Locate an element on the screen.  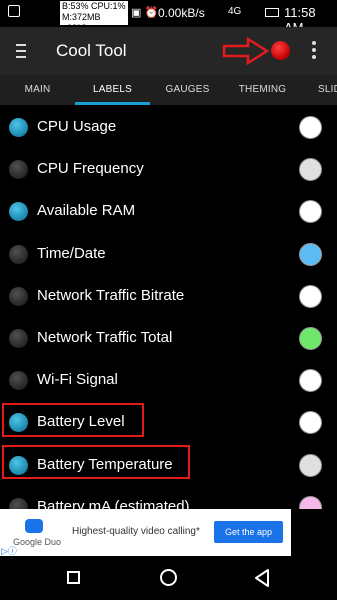
ad-cta-button: Get the app is located at coordinates (248, 532).